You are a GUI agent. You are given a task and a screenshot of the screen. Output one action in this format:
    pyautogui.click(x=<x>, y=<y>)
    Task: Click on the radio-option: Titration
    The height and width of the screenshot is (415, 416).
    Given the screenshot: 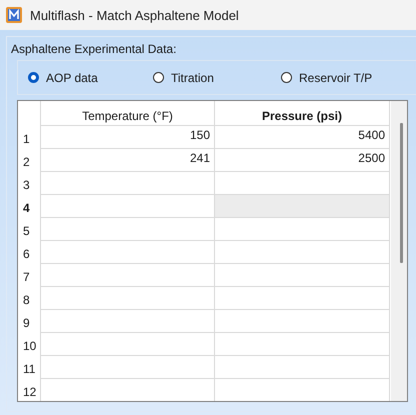 What is the action you would take?
    pyautogui.click(x=217, y=77)
    